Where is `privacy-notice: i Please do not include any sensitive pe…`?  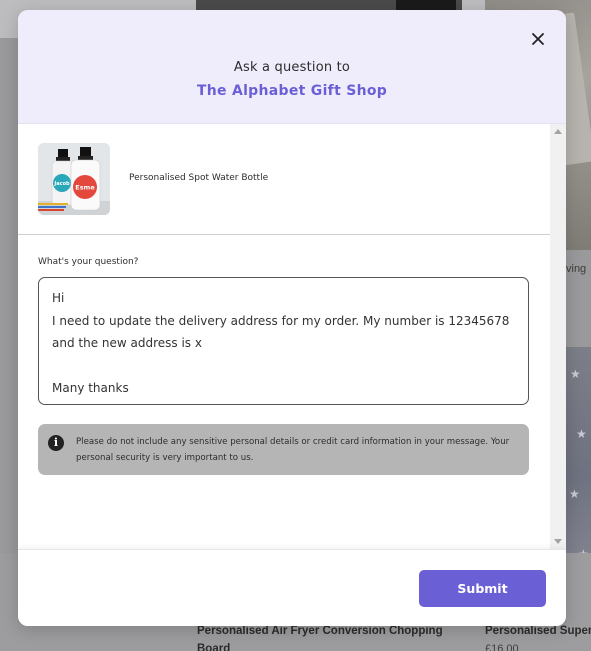 privacy-notice: i Please do not include any sensitive pe… is located at coordinates (283, 449).